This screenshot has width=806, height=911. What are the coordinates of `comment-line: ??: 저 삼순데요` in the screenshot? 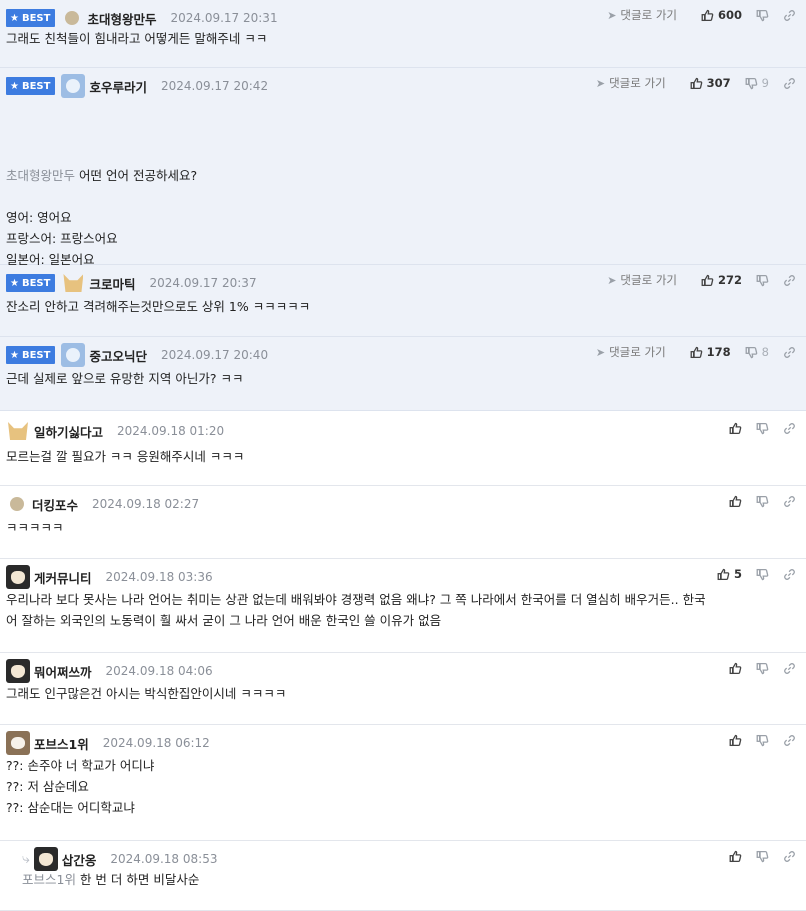 It's located at (401, 786).